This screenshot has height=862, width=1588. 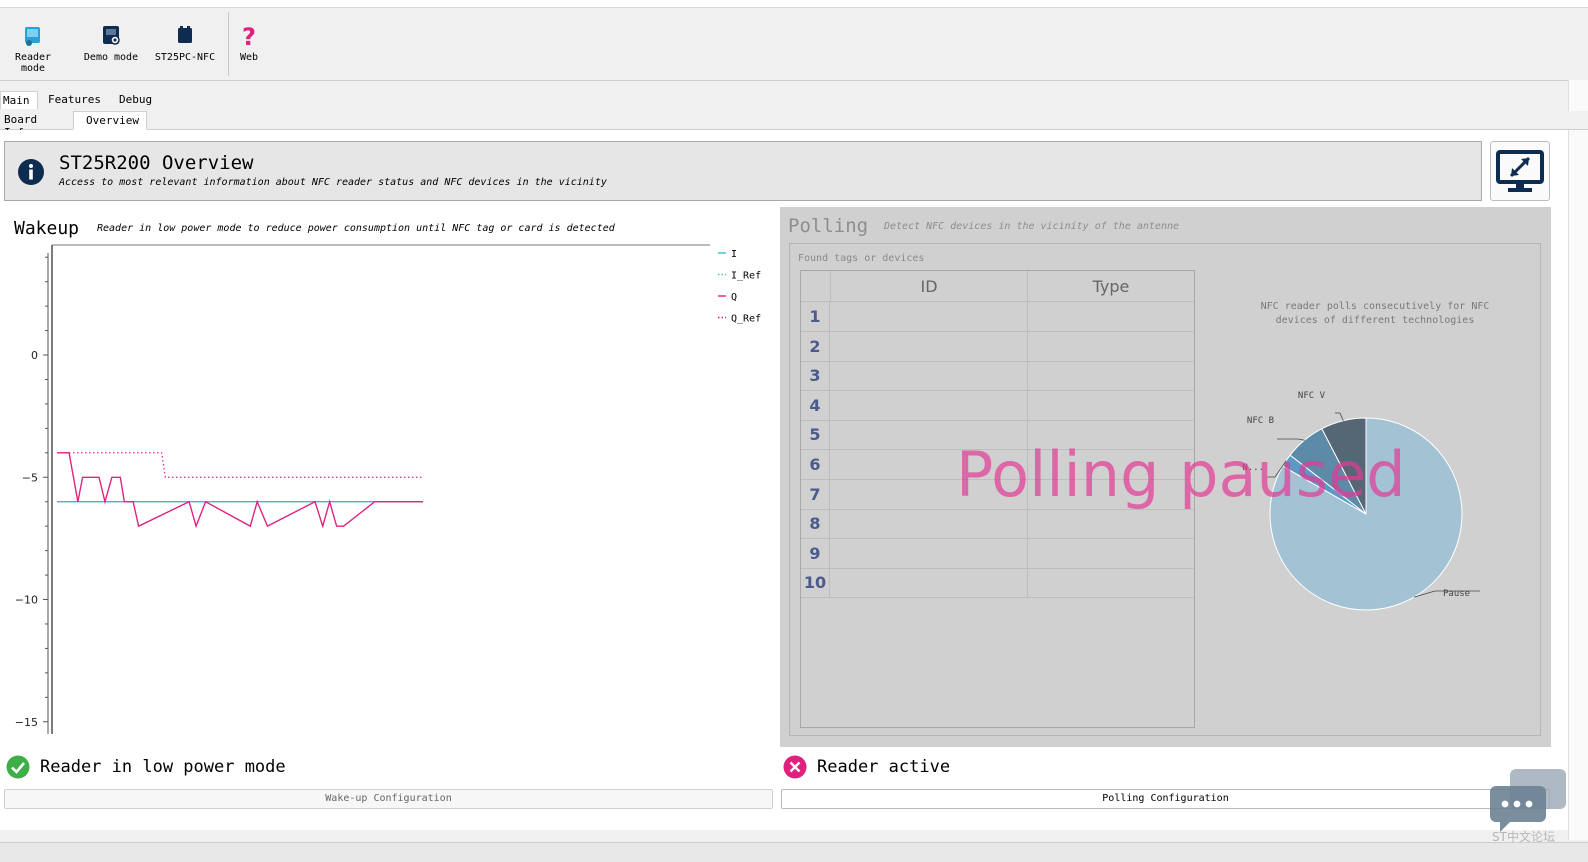 What do you see at coordinates (1578, 460) in the screenshot?
I see `vertical-scrollbar` at bounding box center [1578, 460].